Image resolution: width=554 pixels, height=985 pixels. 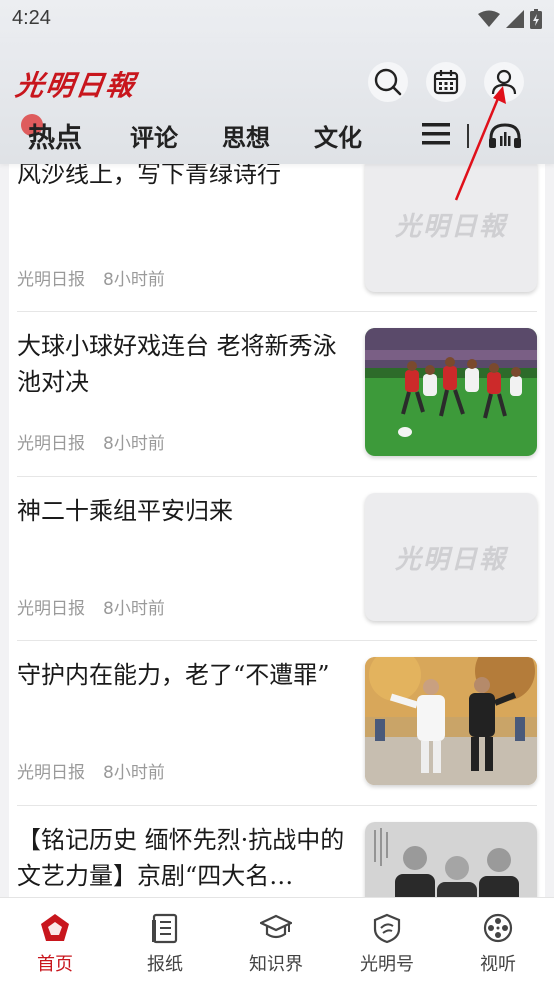 I want to click on status-time: 4:24, so click(x=31, y=18).